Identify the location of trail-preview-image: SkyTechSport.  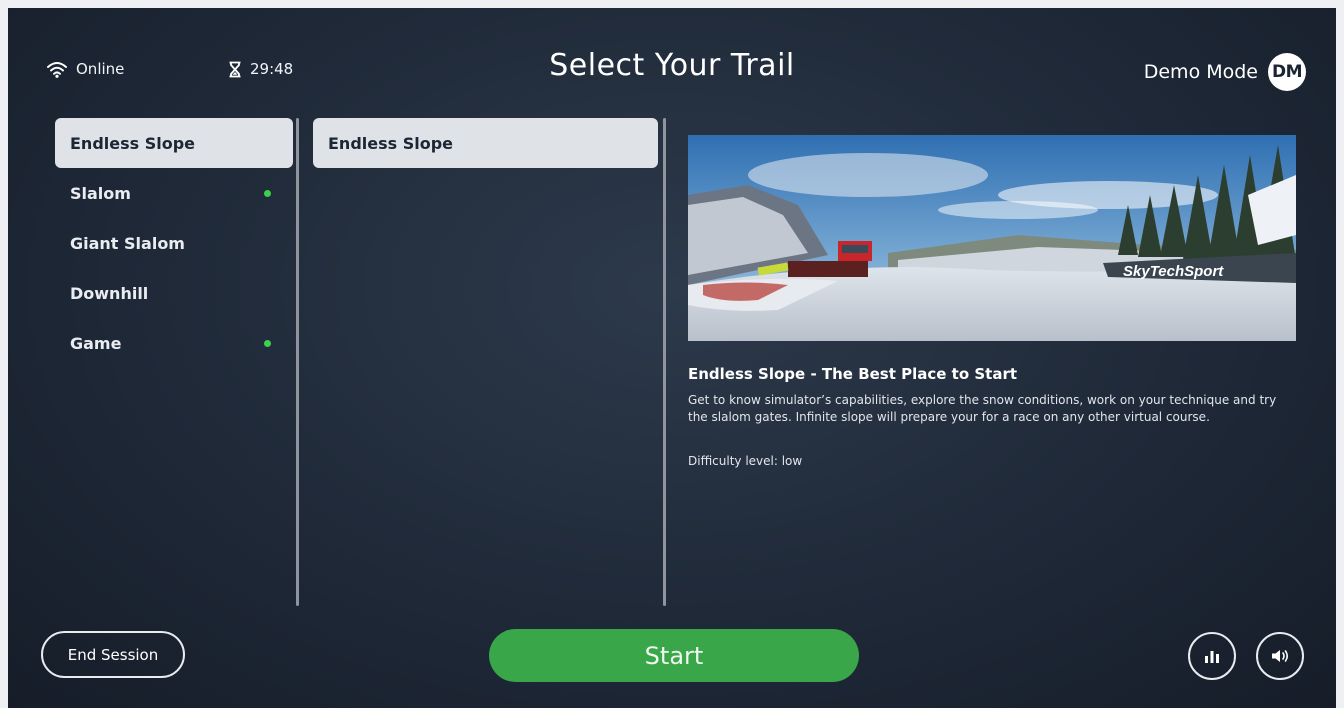
(992, 238).